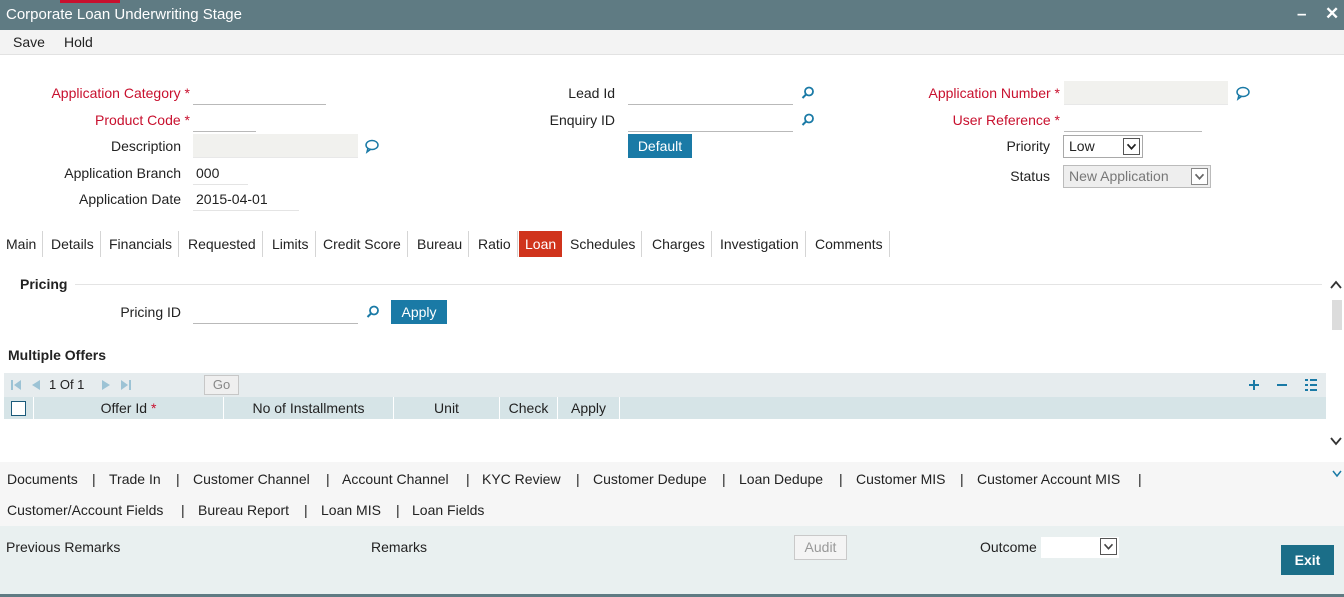  Describe the element at coordinates (1048, 479) in the screenshot. I see `link-customer-account-mis: Customer Account MIS` at that location.